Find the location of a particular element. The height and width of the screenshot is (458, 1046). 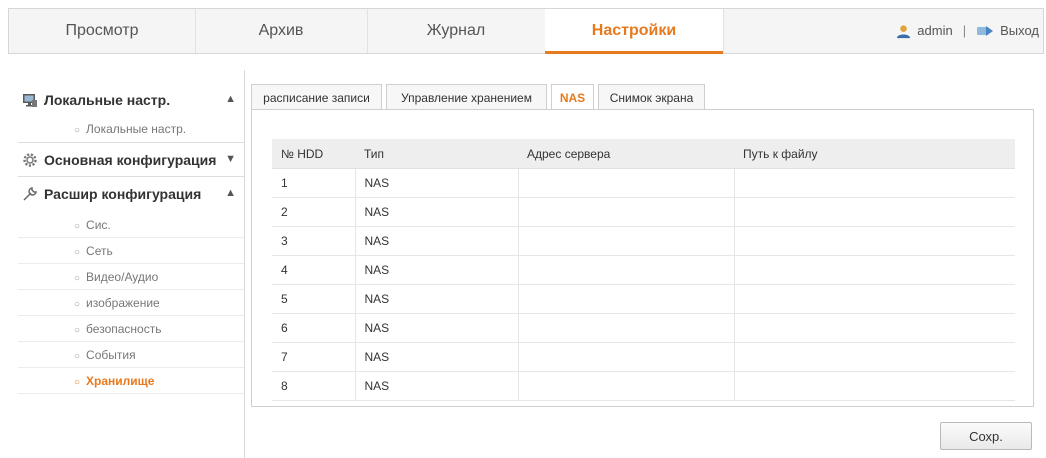

table-row: 2 NAS is located at coordinates (643, 212).